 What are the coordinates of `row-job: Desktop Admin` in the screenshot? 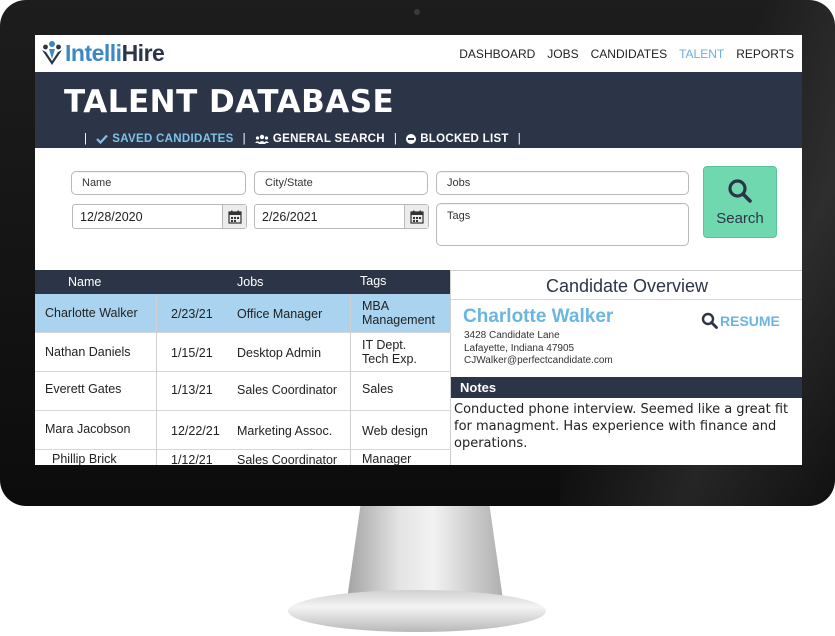 It's located at (279, 353).